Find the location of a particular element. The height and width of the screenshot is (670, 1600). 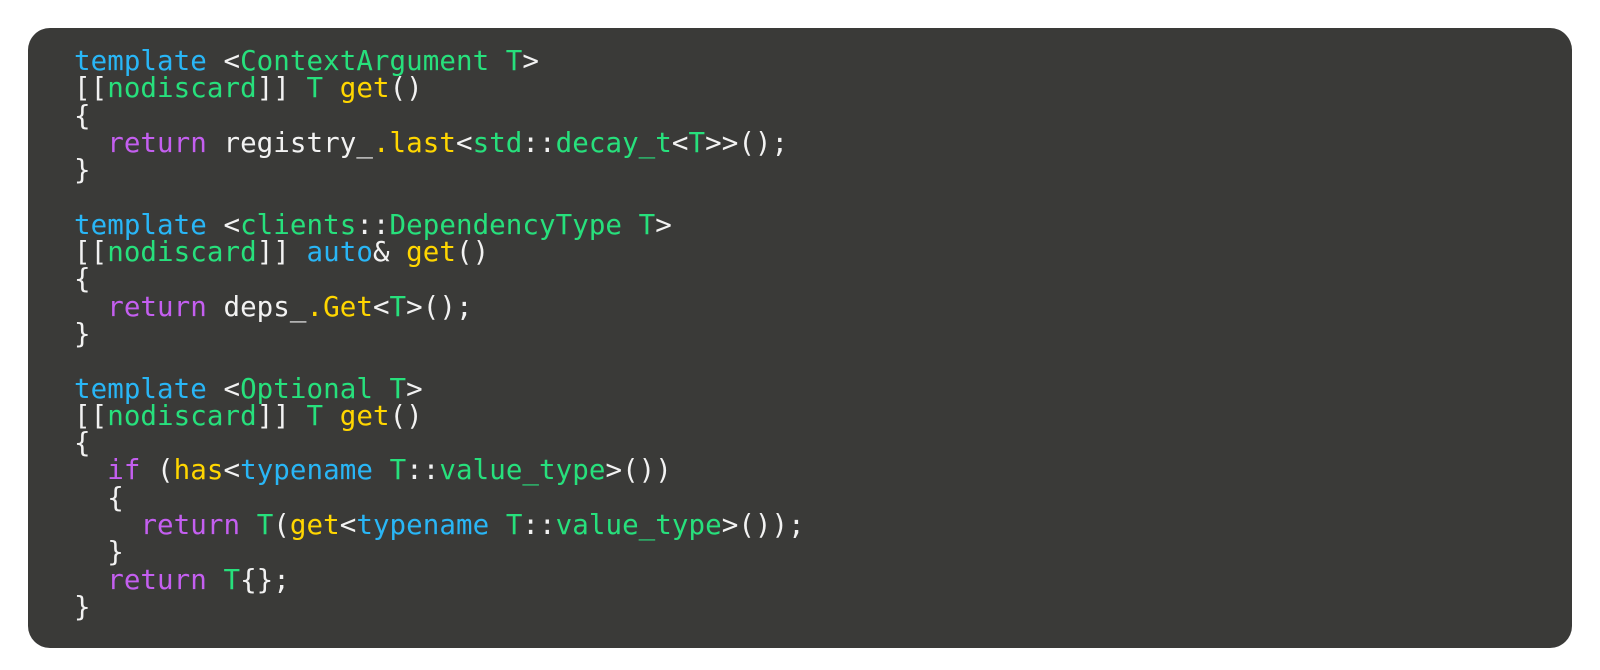

member-last: .last is located at coordinates (414, 142).